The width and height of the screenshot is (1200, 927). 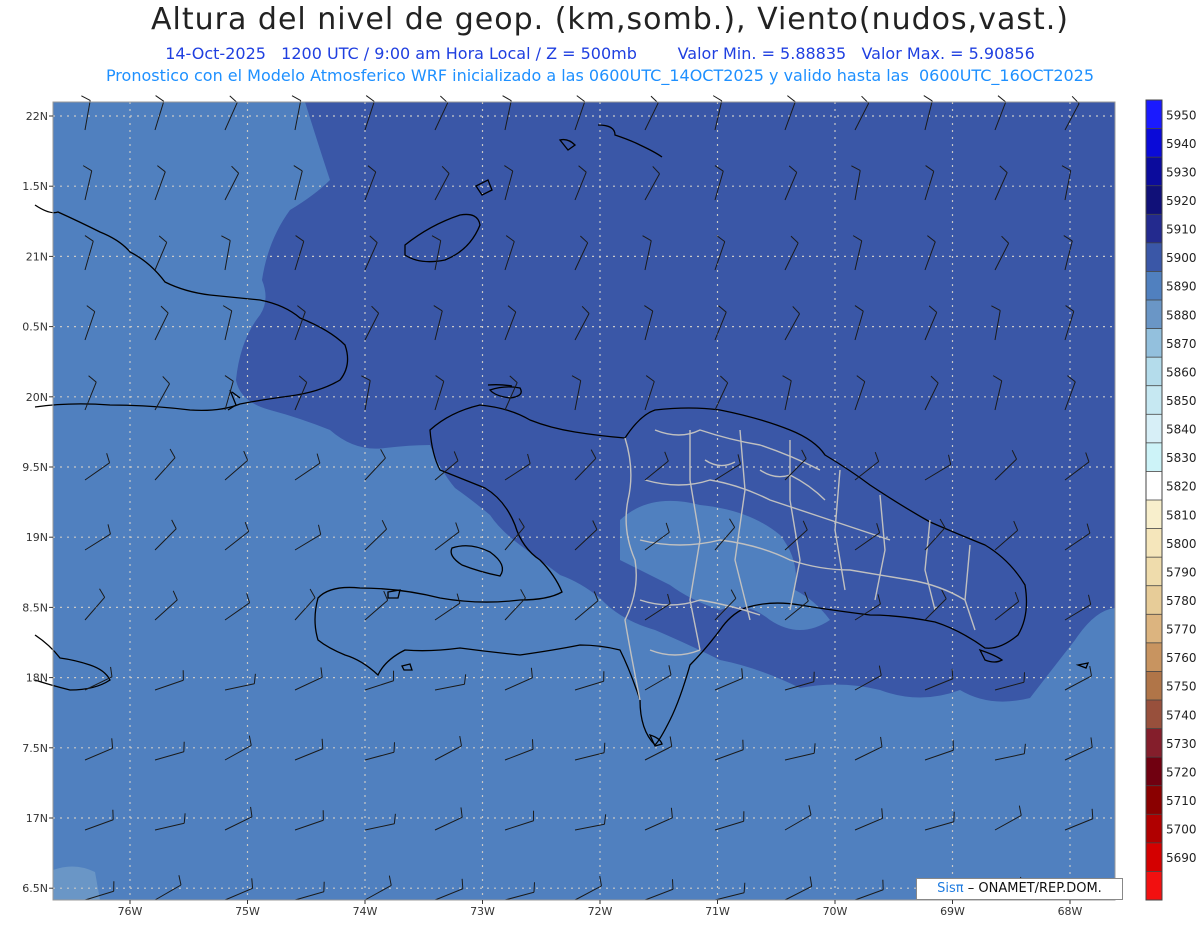 I want to click on colorbar-label: 5760, so click(x=1181, y=658).